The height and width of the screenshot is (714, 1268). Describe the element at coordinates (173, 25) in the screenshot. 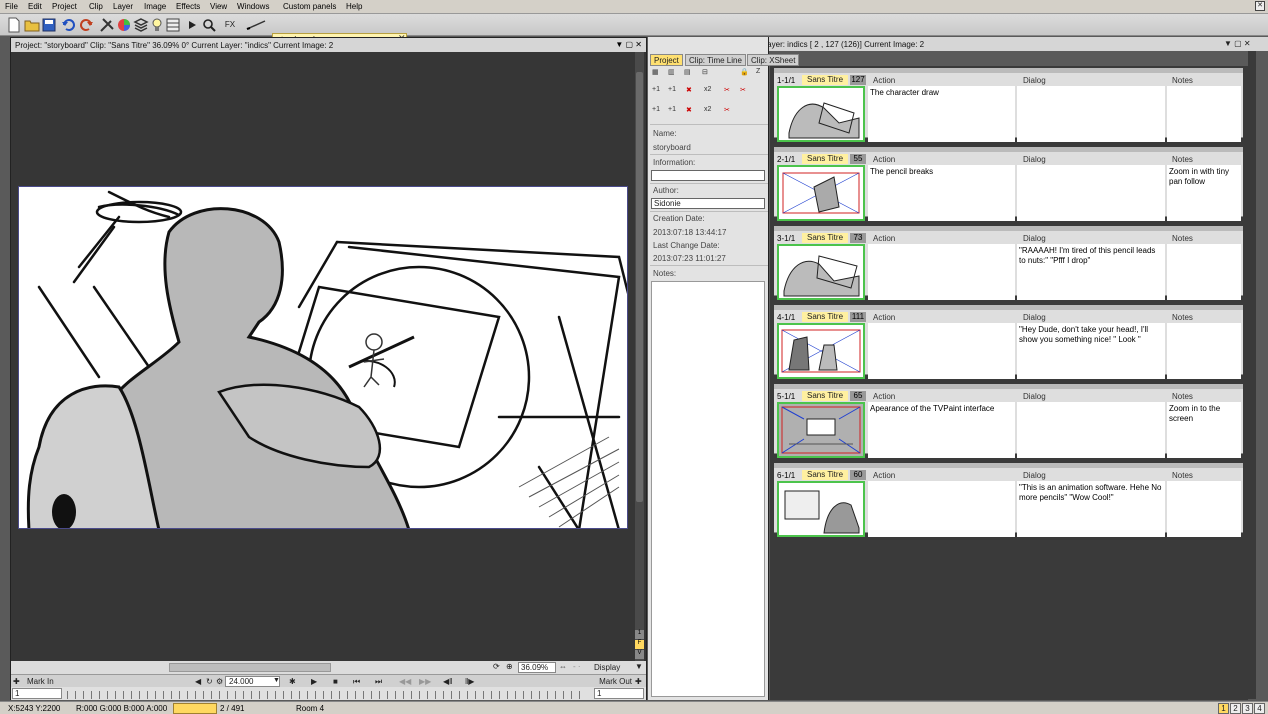

I see `grid-icon` at that location.